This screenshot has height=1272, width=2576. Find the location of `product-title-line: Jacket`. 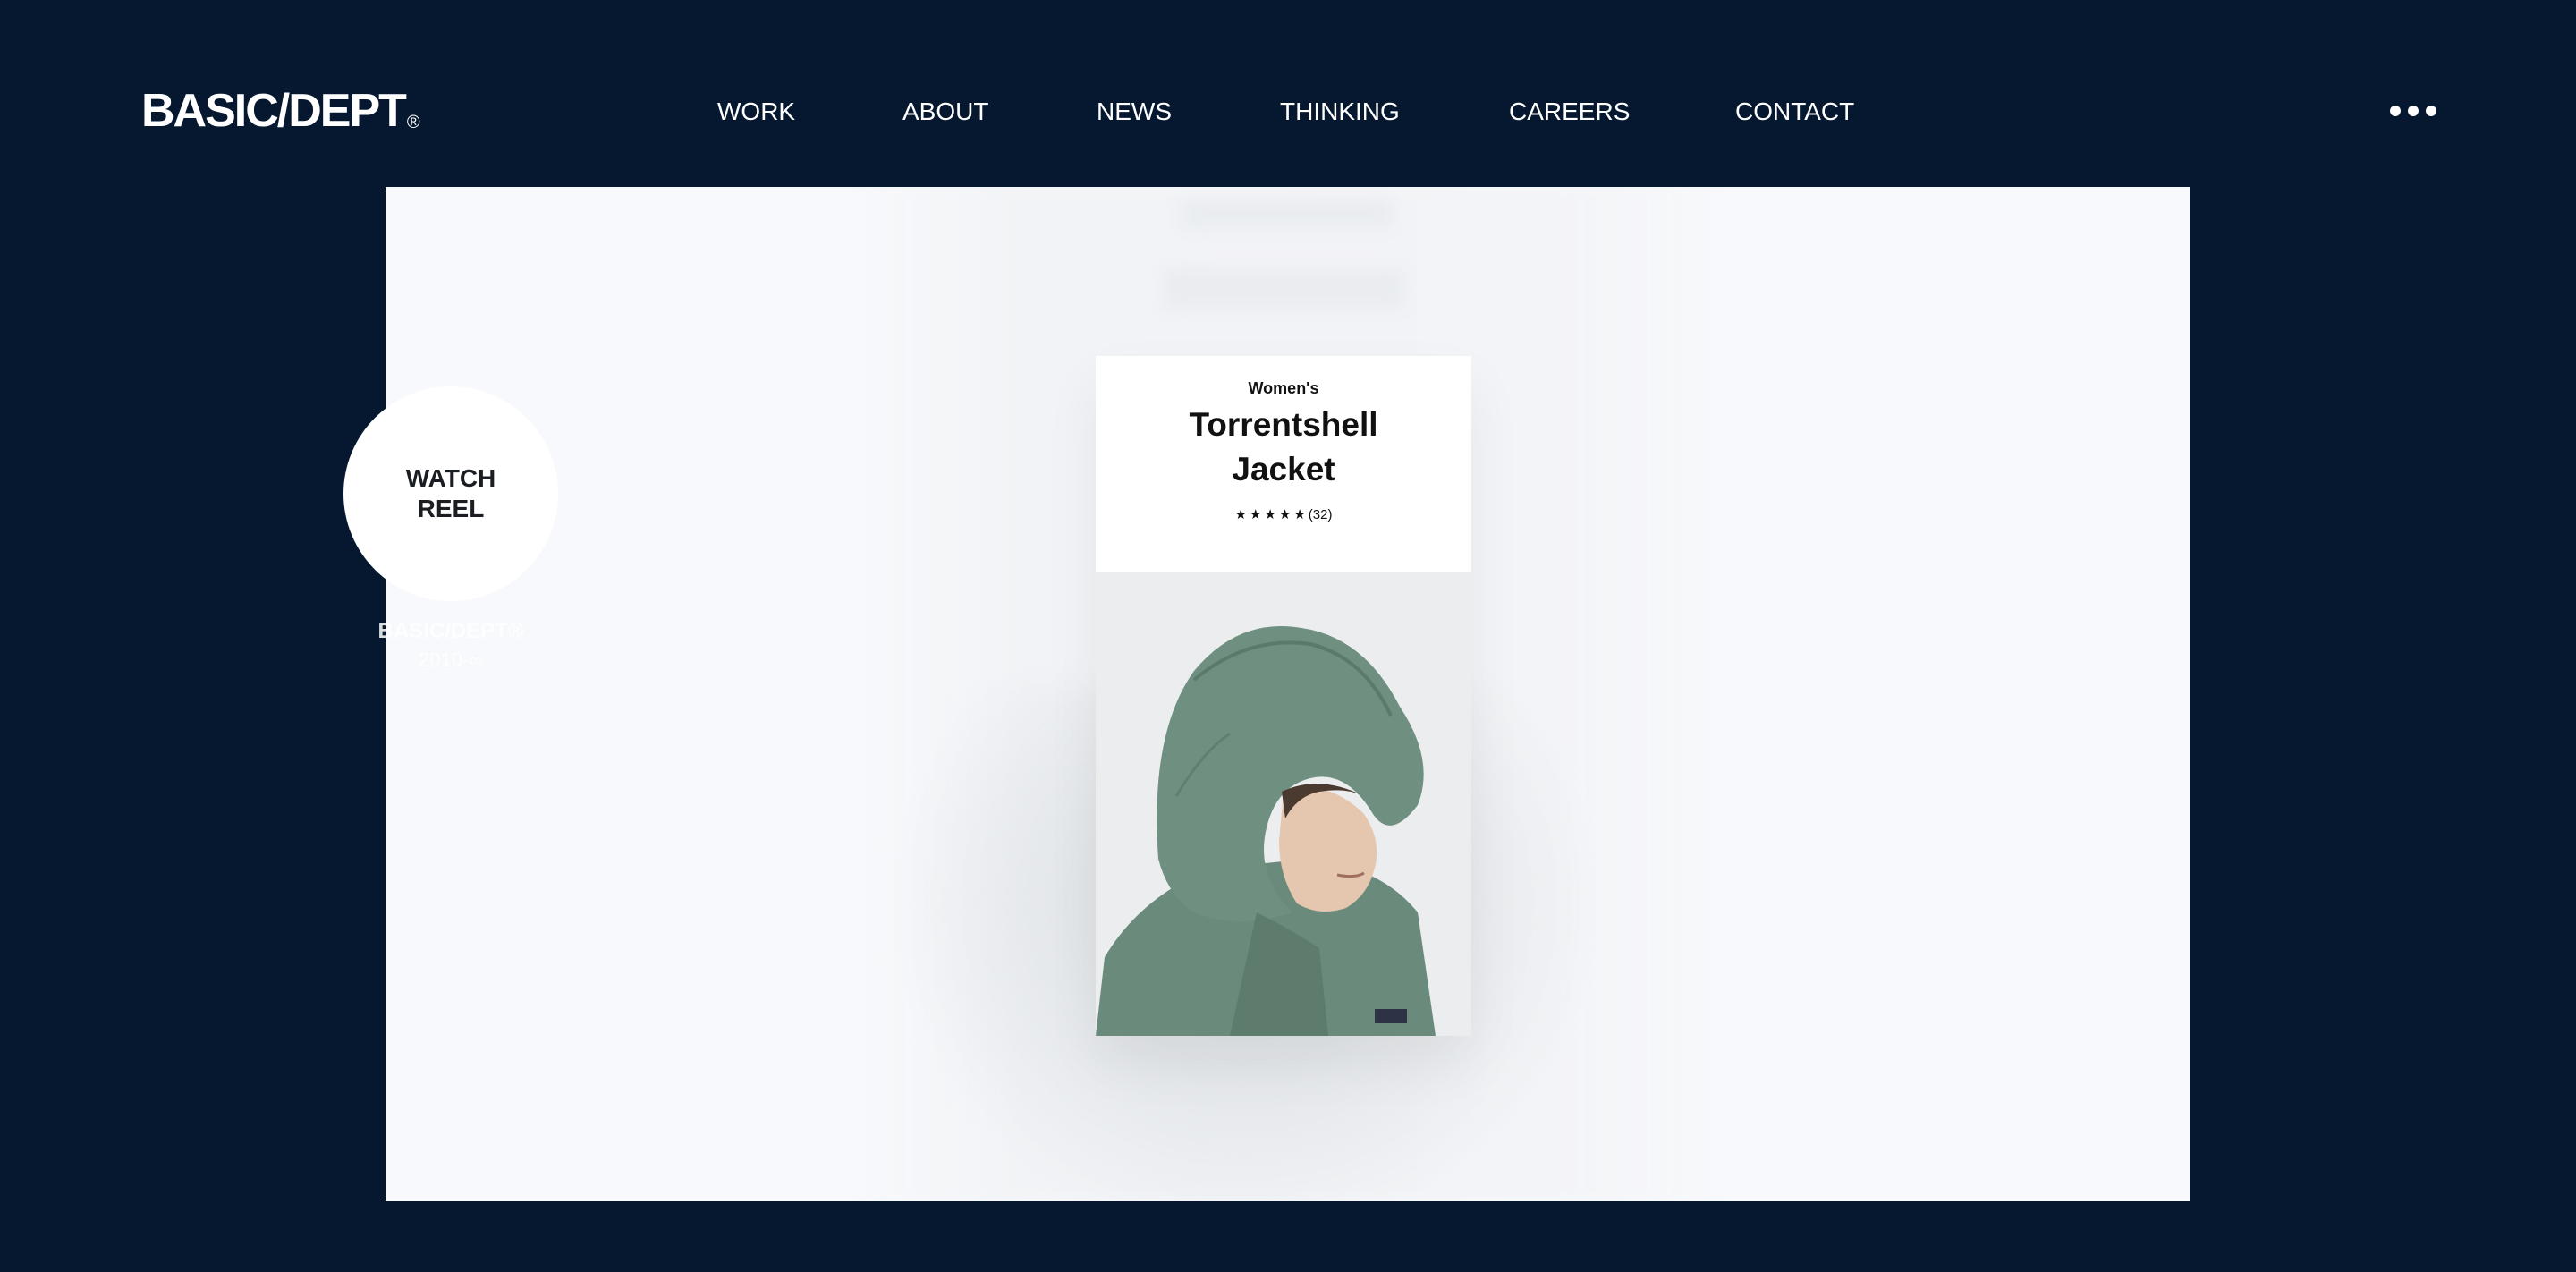

product-title-line: Jacket is located at coordinates (1283, 469).